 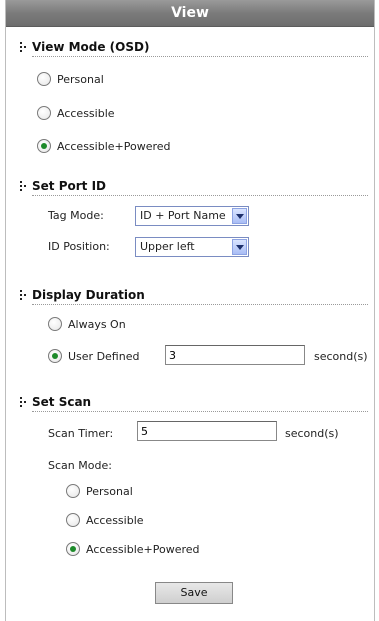 What do you see at coordinates (194, 402) in the screenshot?
I see `section-set-scan: Set Scan` at bounding box center [194, 402].